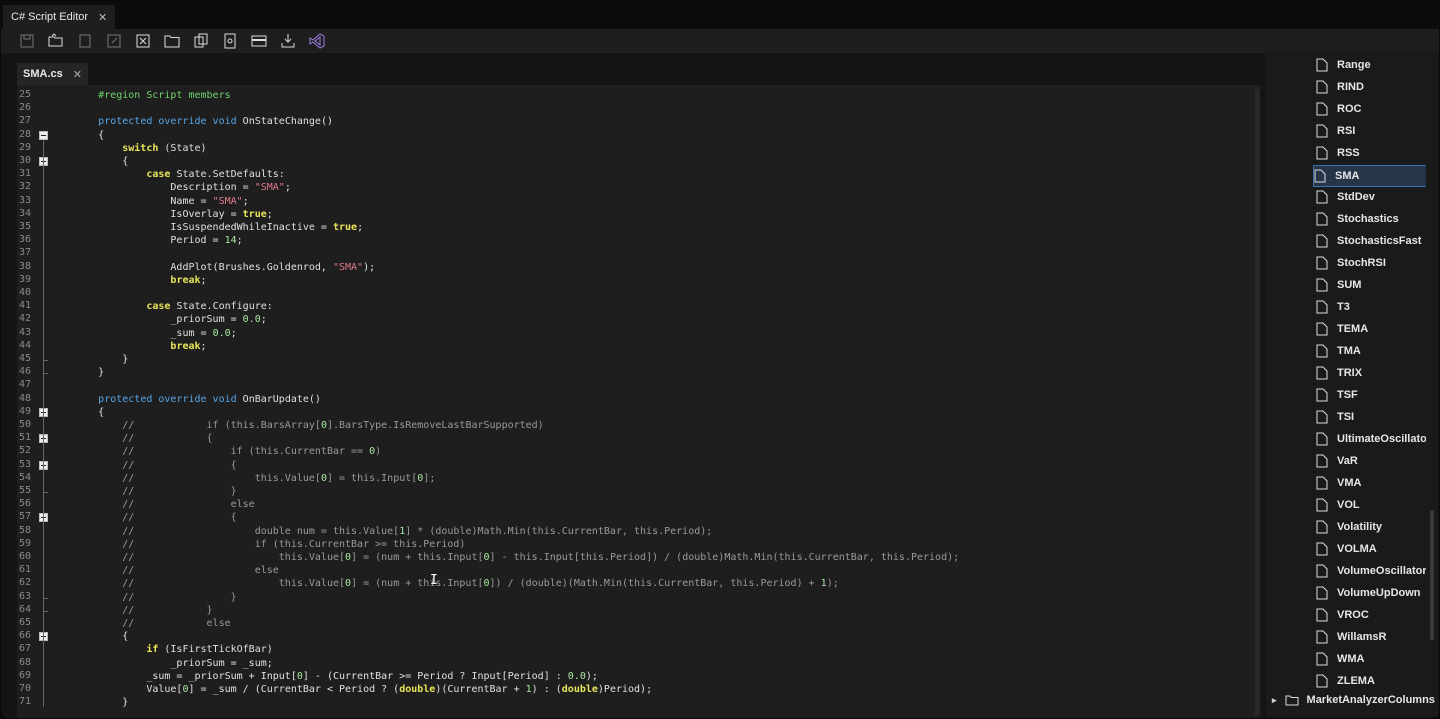 The image size is (1440, 719). I want to click on explorer-item-stochasticsfast: StochasticsFast, so click(1376, 241).